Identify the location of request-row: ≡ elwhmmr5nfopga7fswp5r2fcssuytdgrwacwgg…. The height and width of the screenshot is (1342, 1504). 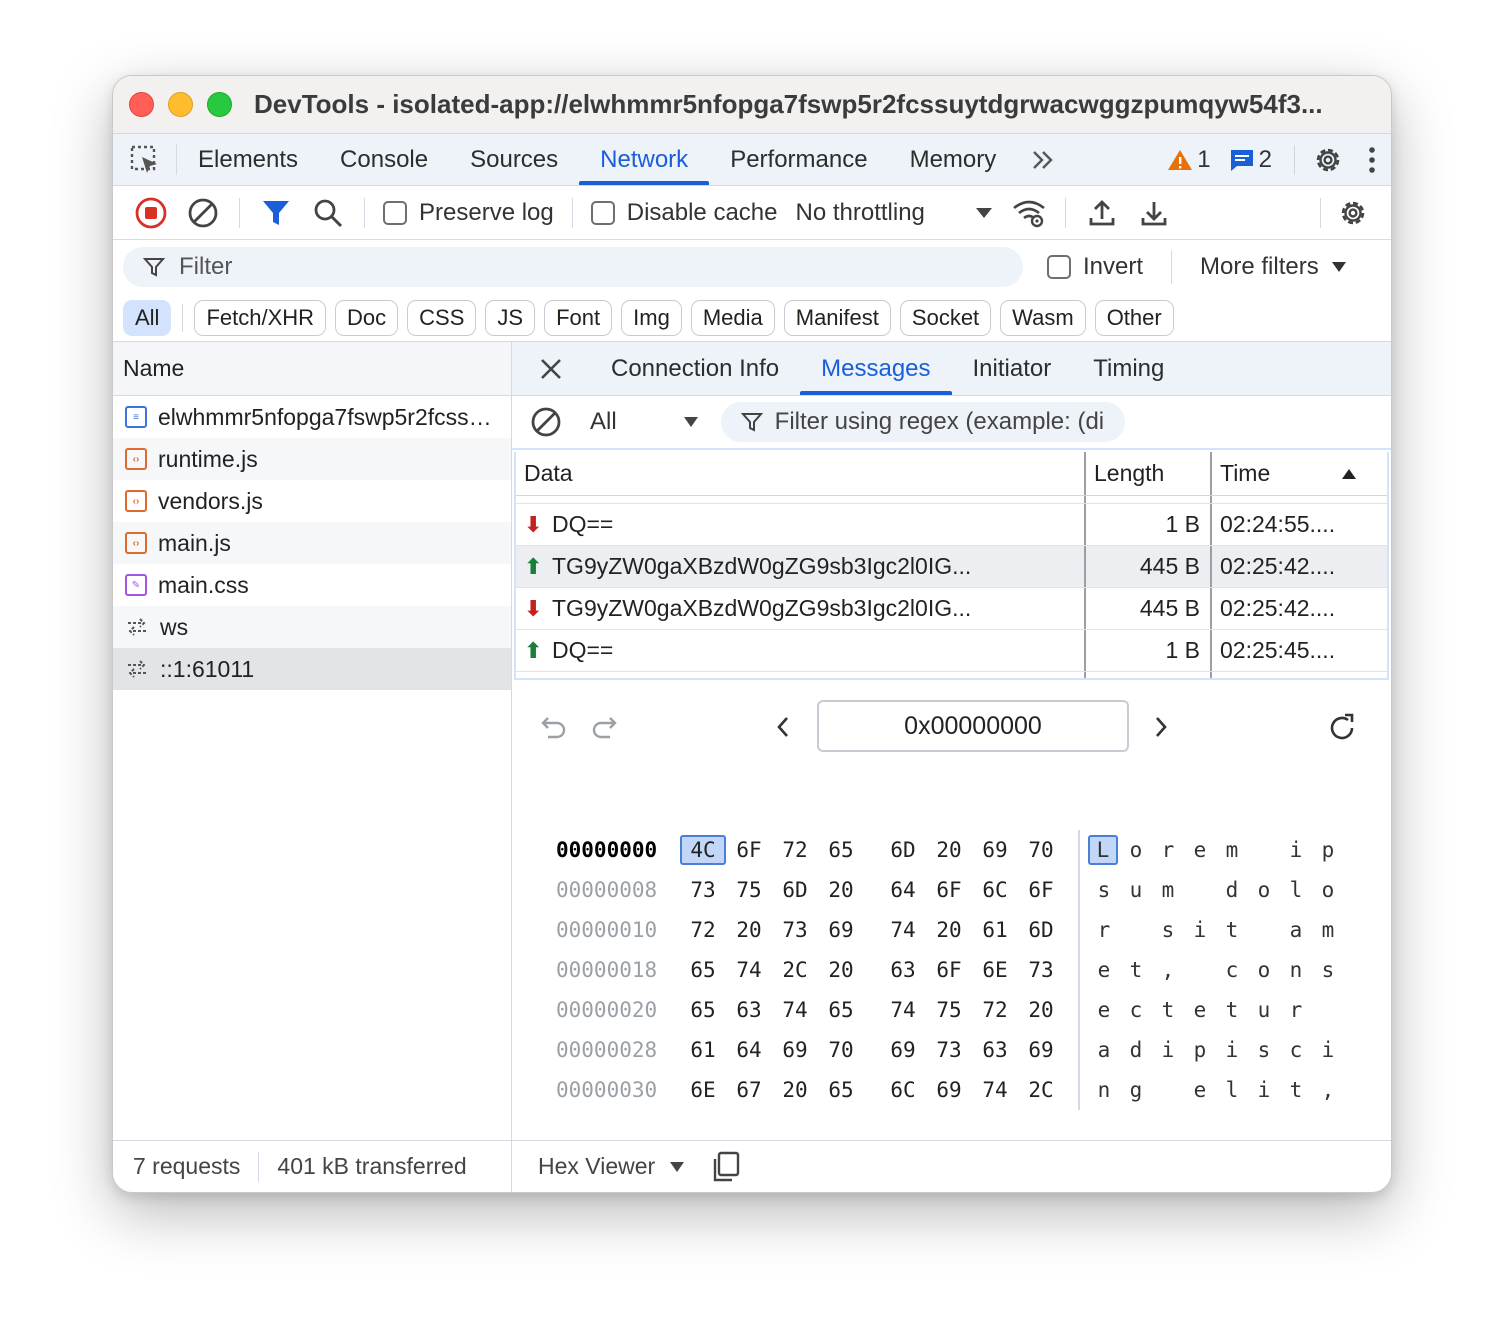
(312, 417).